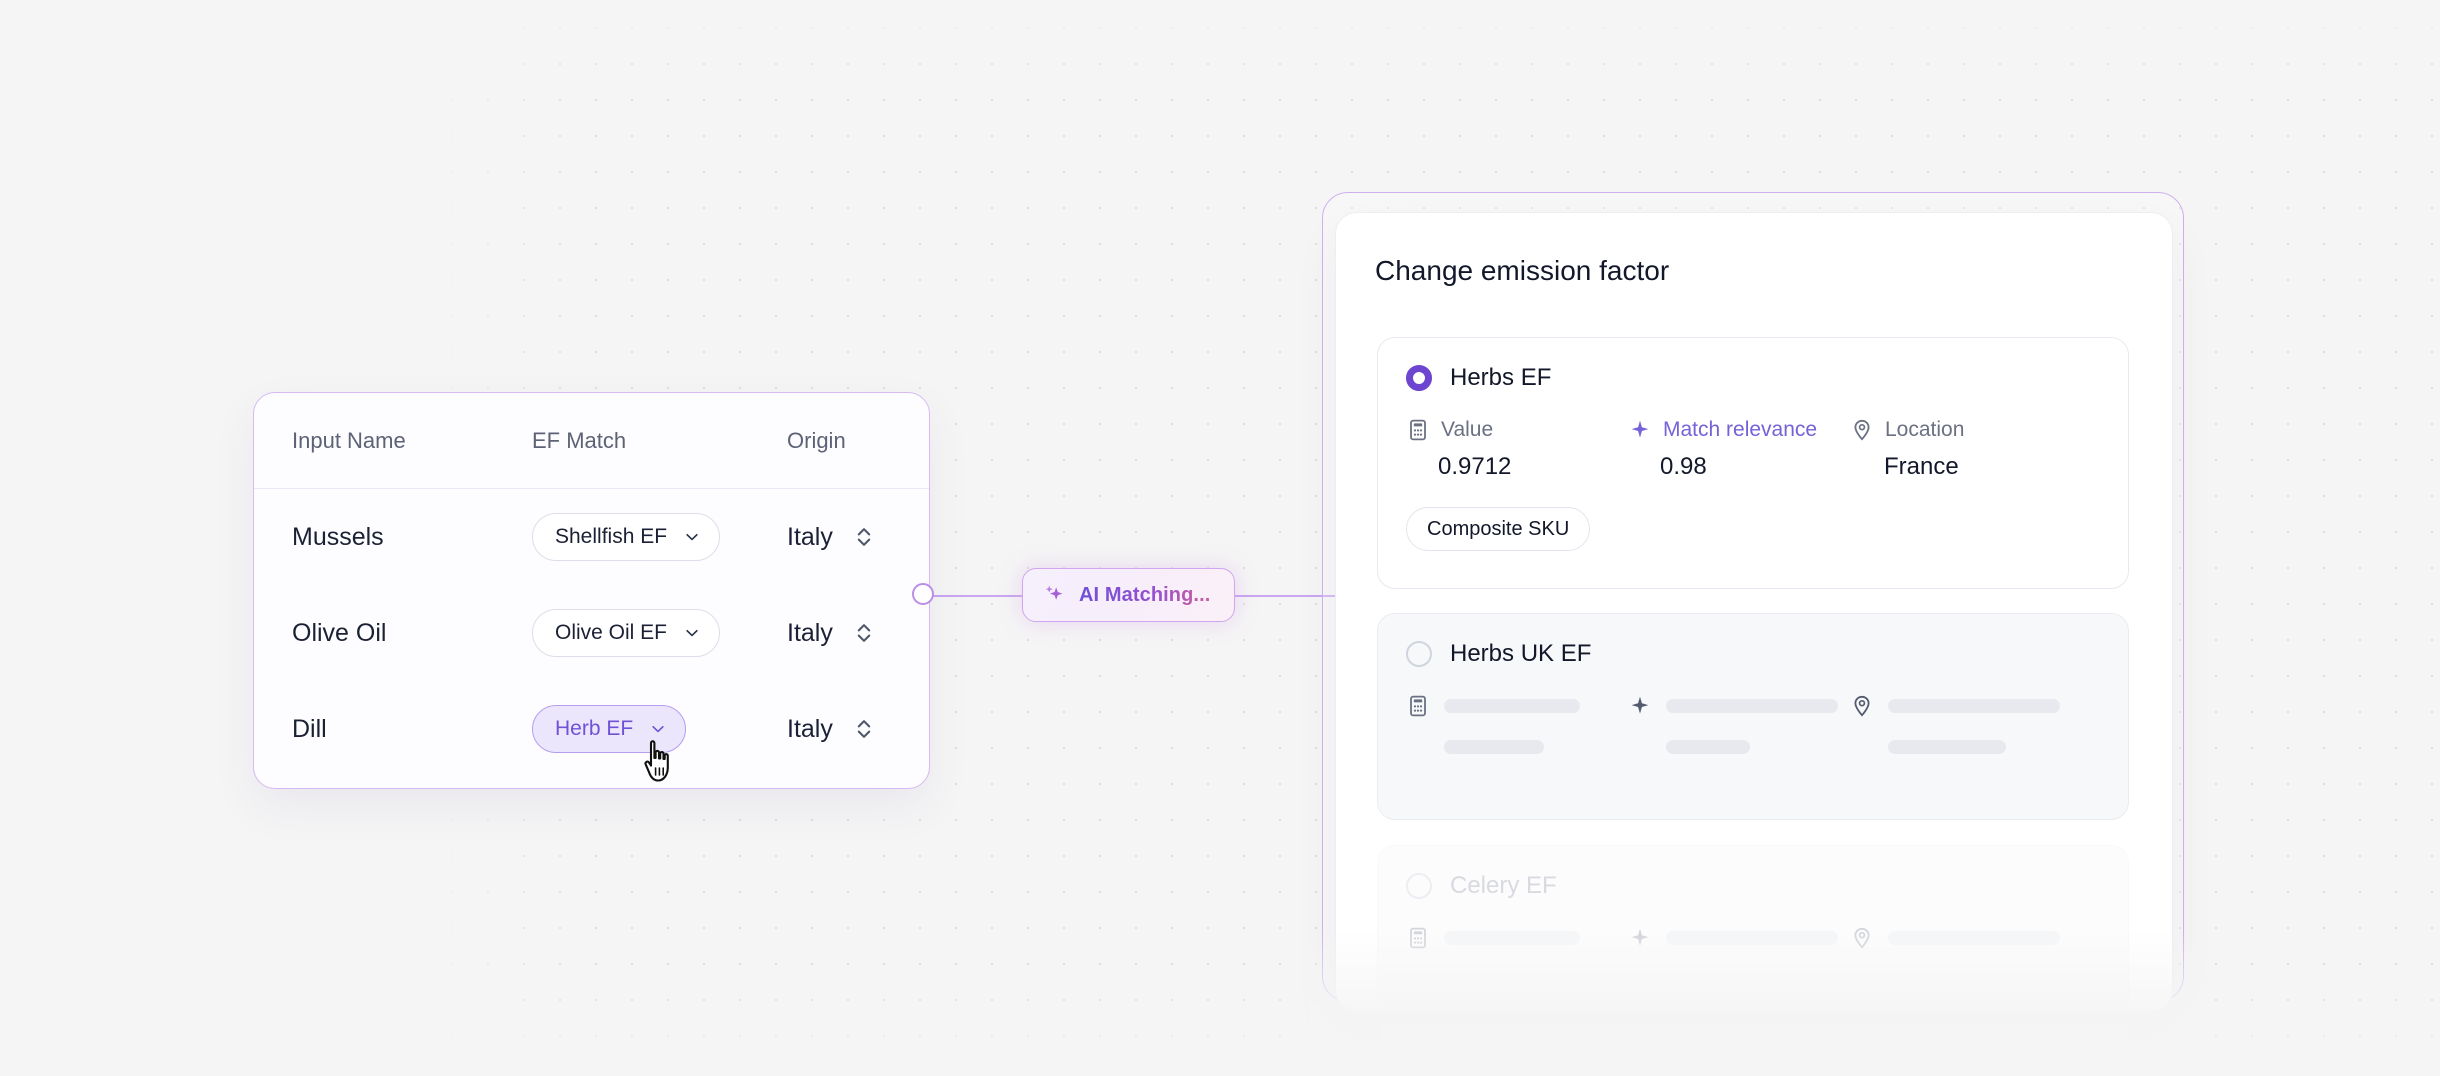 The image size is (2440, 1076). What do you see at coordinates (1419, 378) in the screenshot?
I see `radio-selected-icon` at bounding box center [1419, 378].